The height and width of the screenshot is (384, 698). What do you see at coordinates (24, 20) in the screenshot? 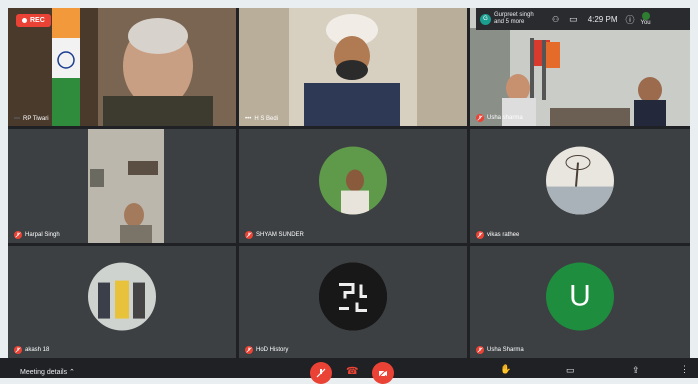
I see `record-dot-icon` at bounding box center [24, 20].